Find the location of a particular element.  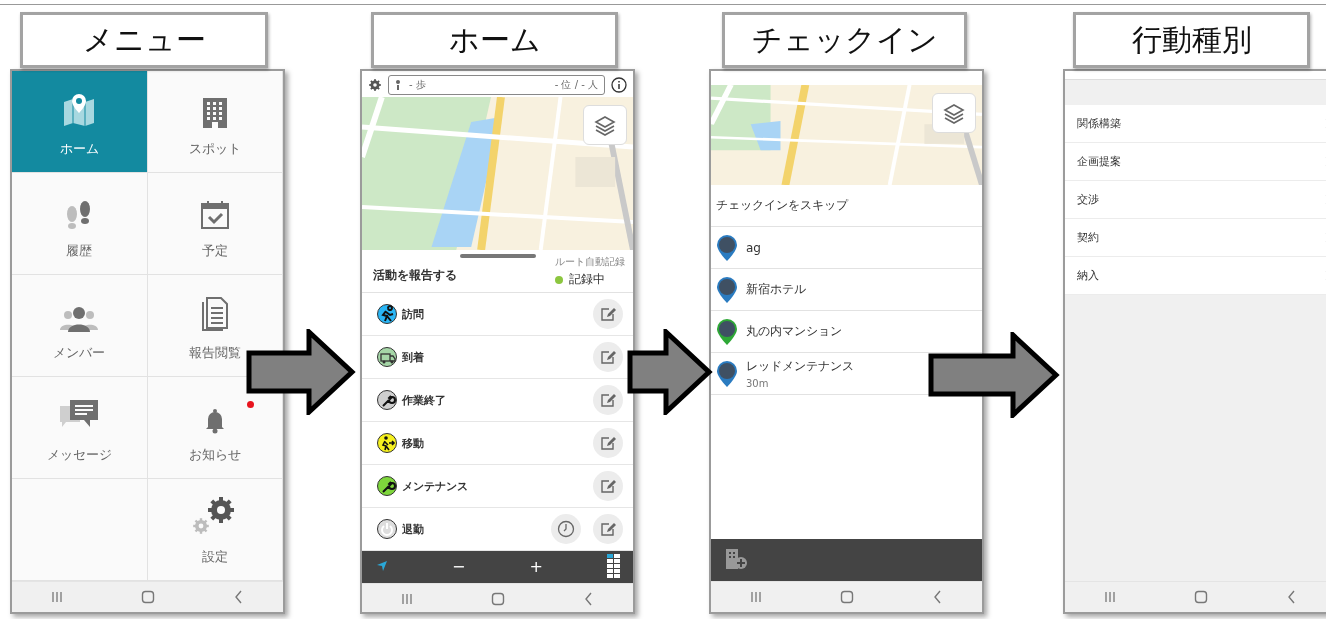

zoom-out-button: − is located at coordinates (459, 567).